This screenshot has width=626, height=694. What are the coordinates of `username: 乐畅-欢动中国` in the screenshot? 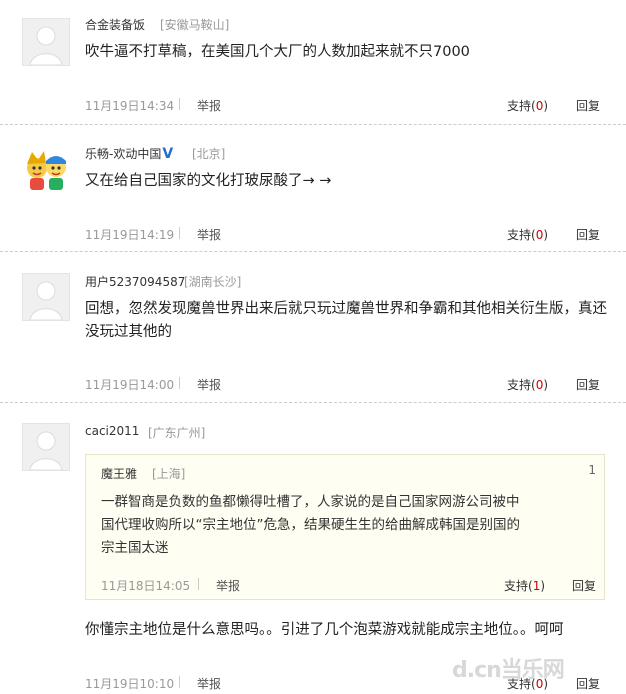 It's located at (123, 154).